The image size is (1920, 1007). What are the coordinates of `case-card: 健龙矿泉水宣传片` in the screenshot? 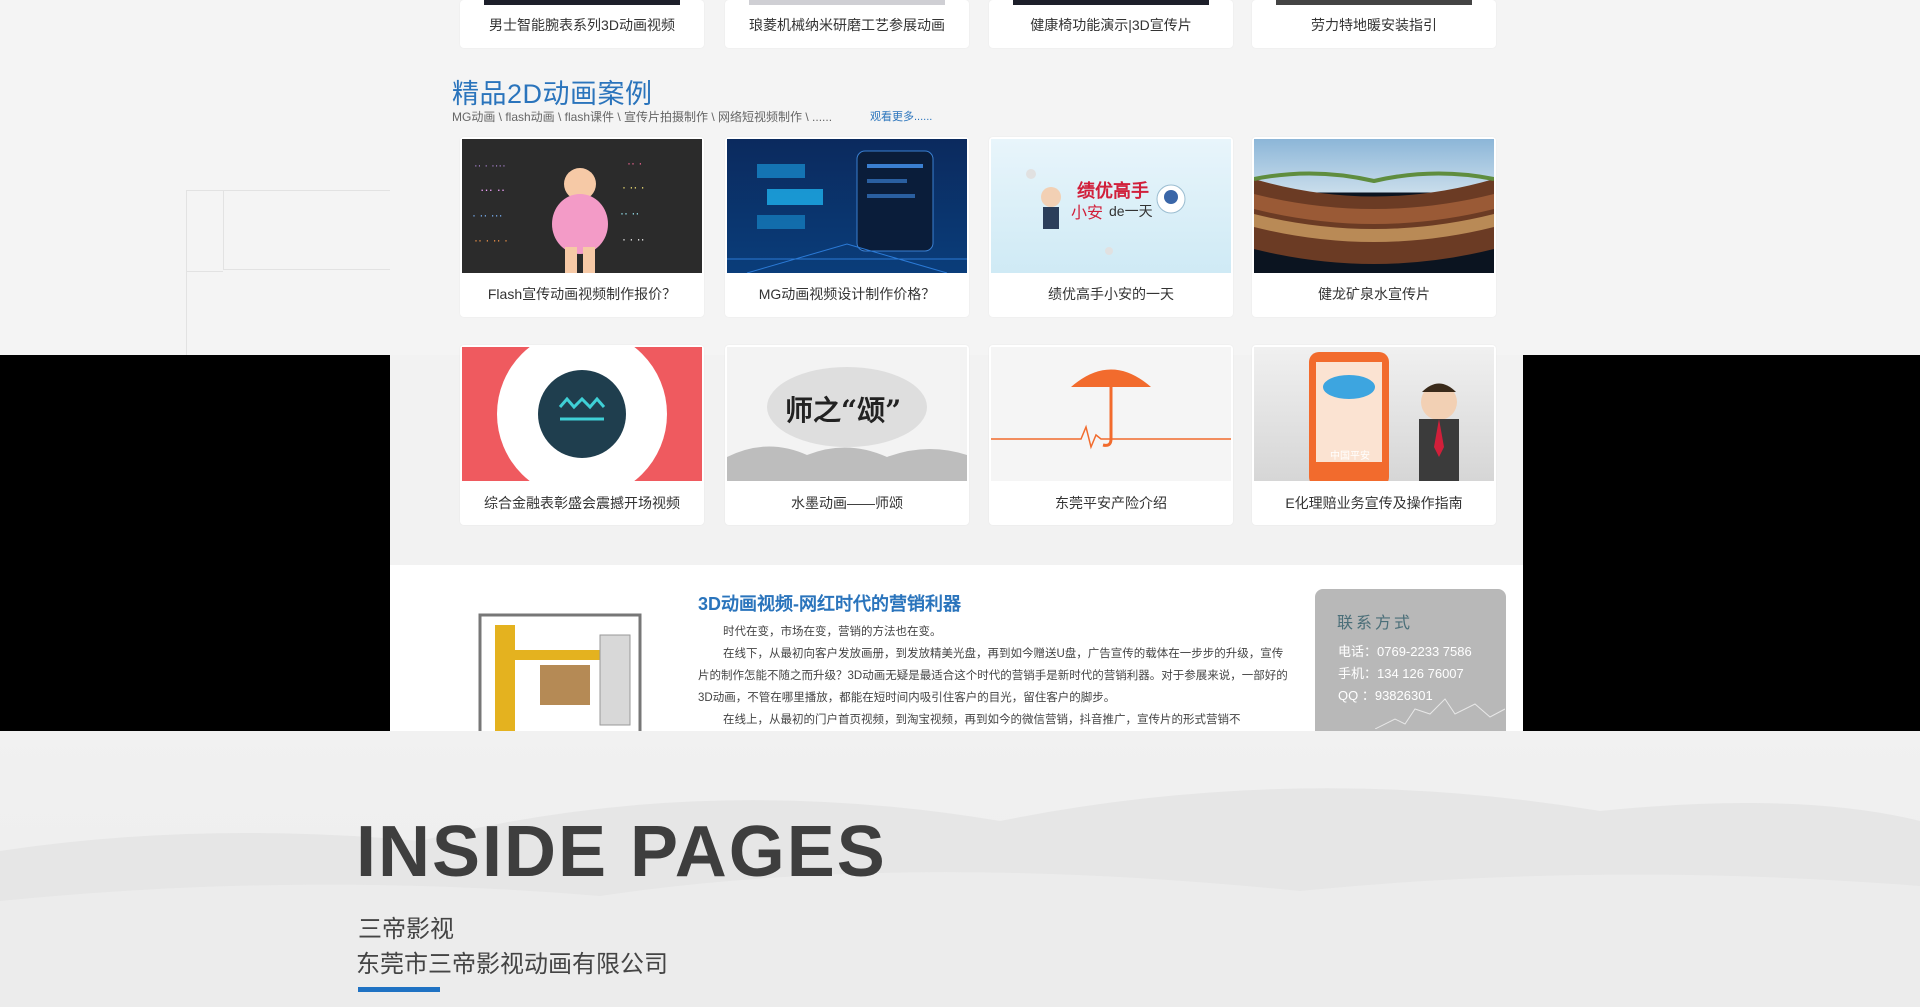 It's located at (1374, 227).